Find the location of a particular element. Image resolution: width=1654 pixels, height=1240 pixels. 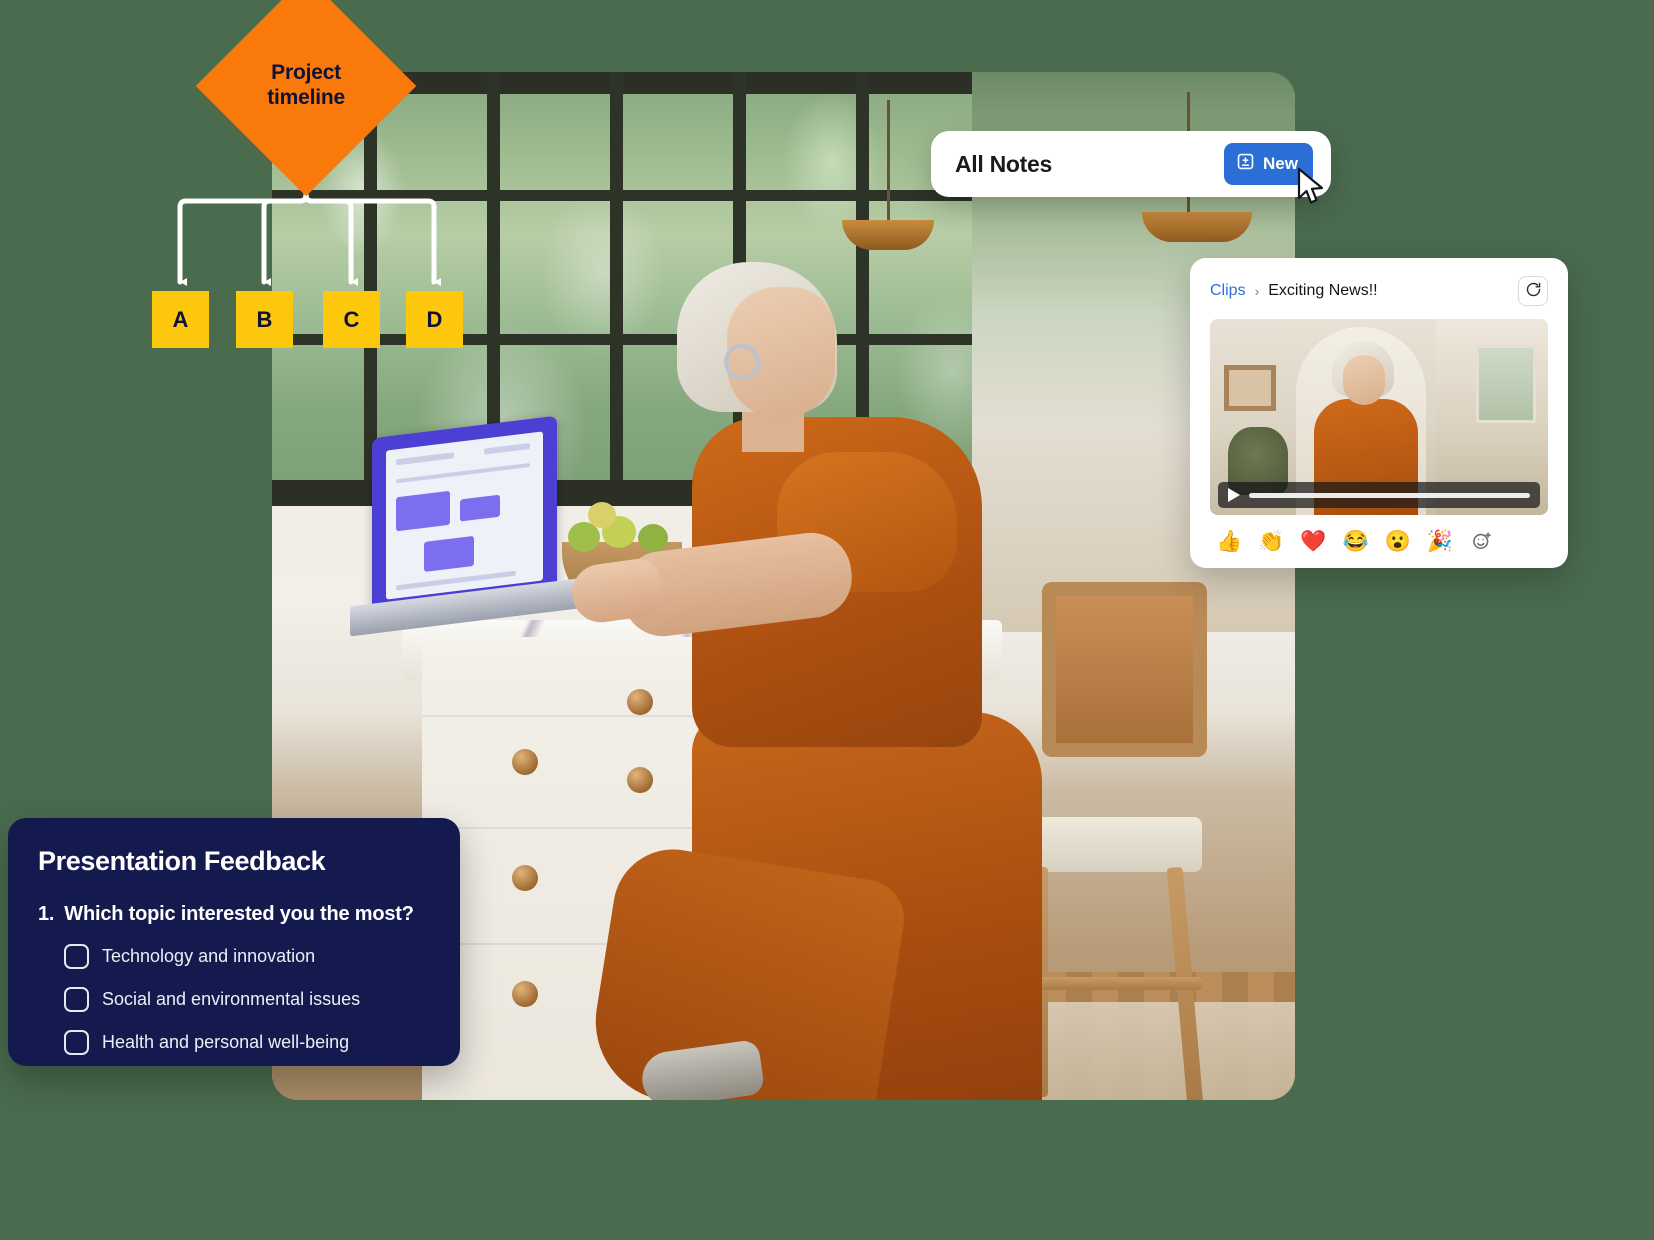

flow-node-label: A is located at coordinates (180, 319).